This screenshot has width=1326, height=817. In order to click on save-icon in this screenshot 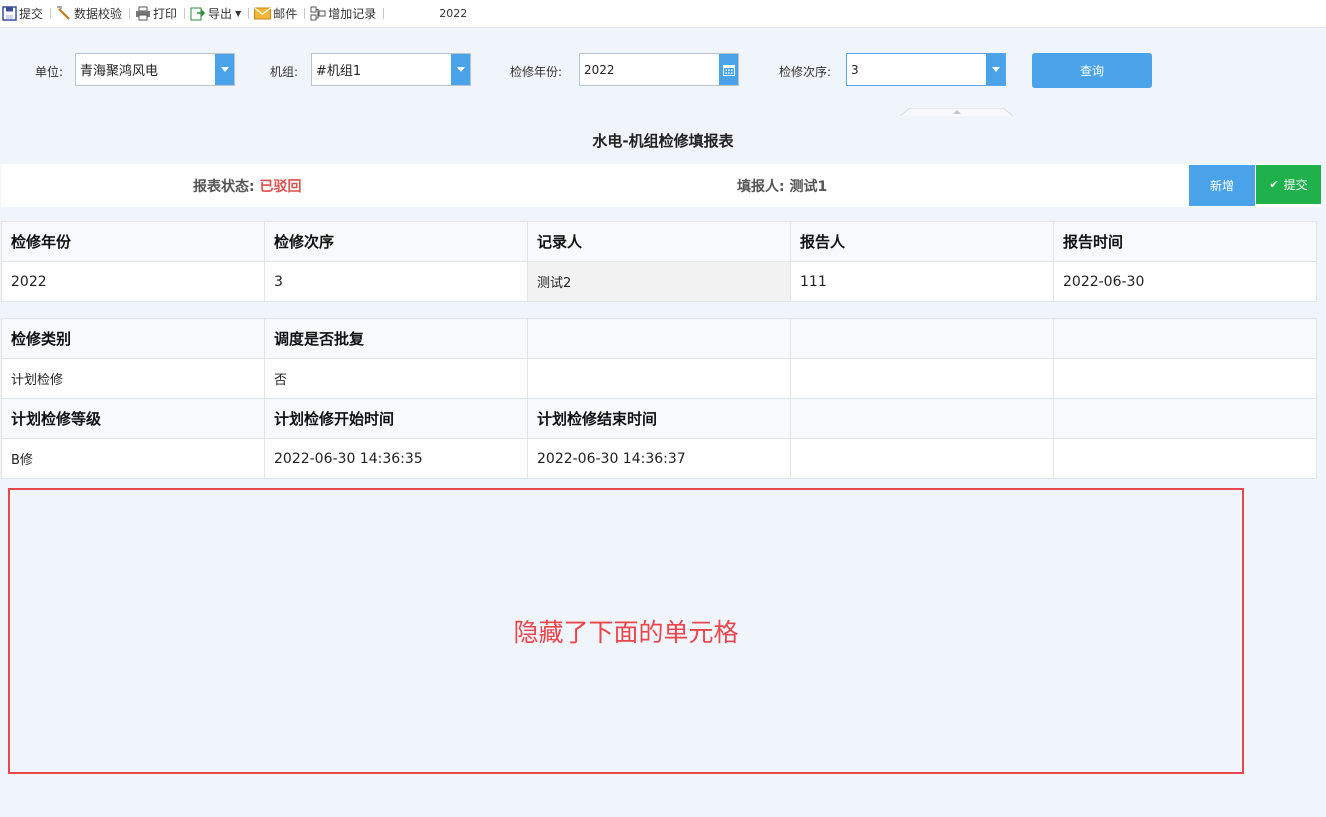, I will do `click(9, 13)`.